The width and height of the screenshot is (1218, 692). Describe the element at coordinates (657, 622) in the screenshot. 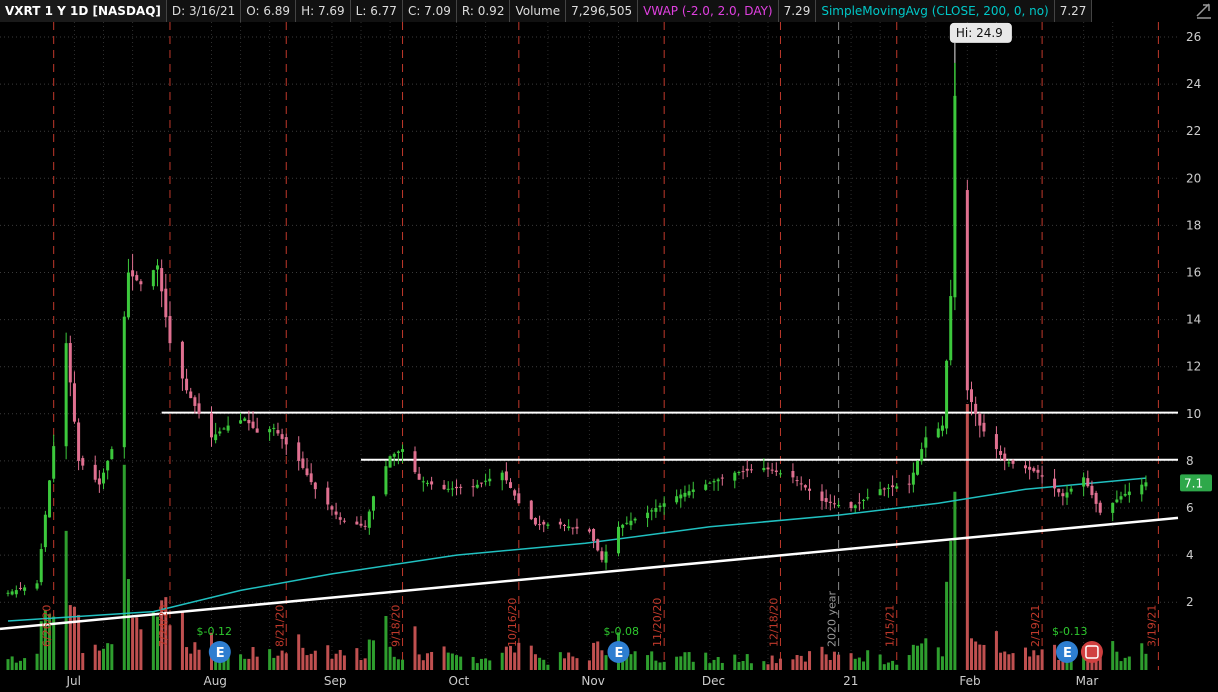

I see `date-marker-label: 11/20/20` at that location.